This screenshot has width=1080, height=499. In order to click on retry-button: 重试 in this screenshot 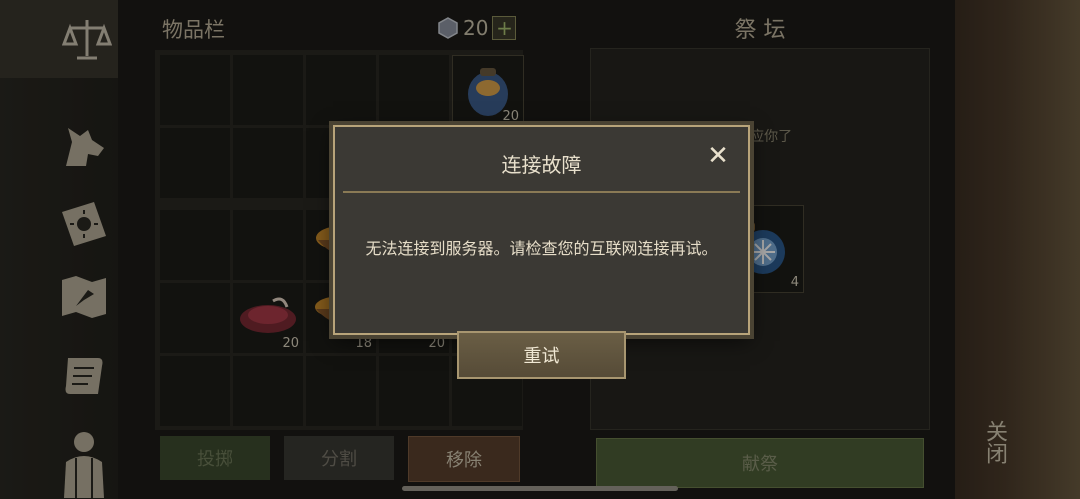, I will do `click(541, 355)`.